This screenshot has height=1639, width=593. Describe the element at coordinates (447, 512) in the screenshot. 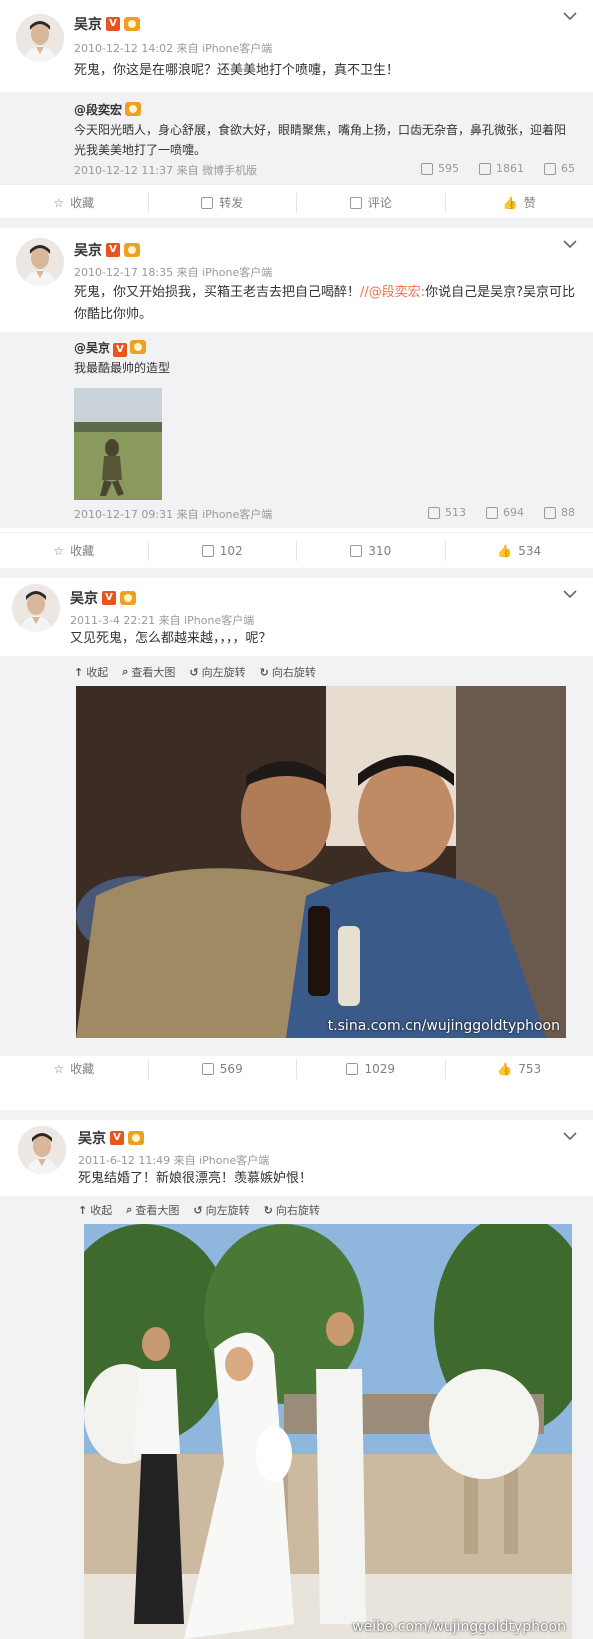

I see `quote-repost-count: 513` at that location.